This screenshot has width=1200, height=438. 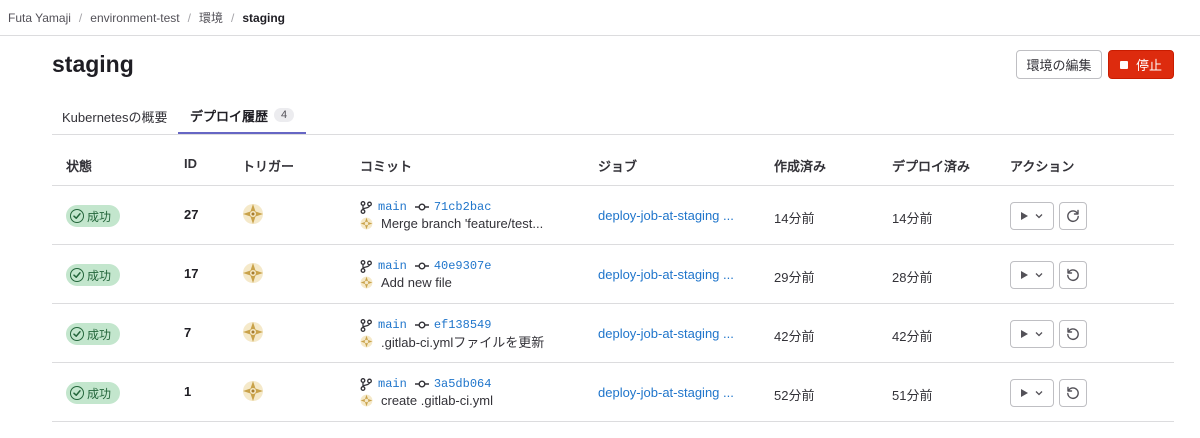 I want to click on deployed-time: 14分前, so click(x=912, y=218).